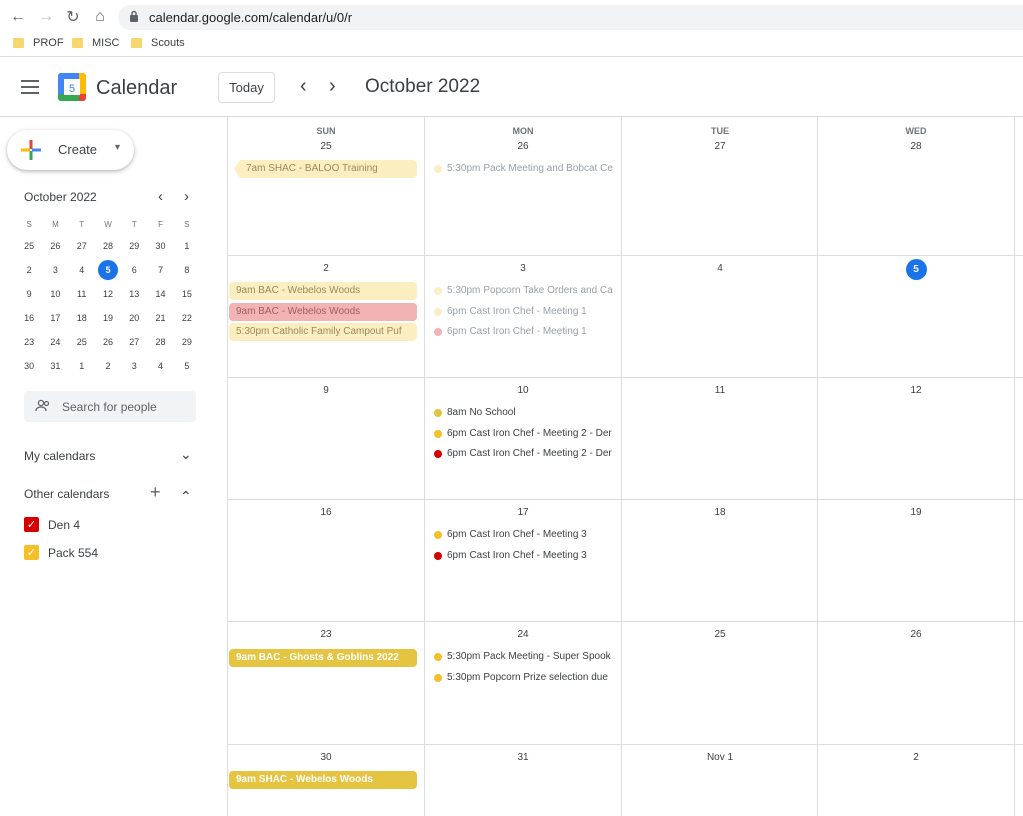 This screenshot has width=1023, height=816. I want to click on day-number: 28, so click(916, 146).